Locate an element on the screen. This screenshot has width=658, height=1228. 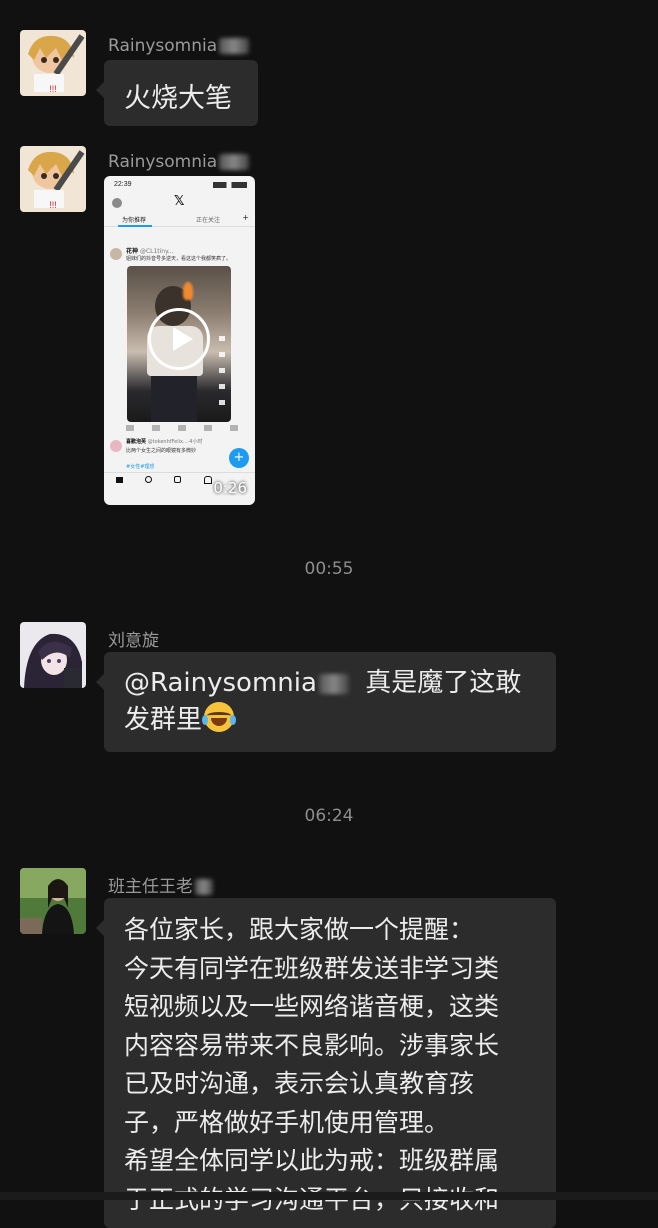
bottom-bar is located at coordinates (329, 1196).